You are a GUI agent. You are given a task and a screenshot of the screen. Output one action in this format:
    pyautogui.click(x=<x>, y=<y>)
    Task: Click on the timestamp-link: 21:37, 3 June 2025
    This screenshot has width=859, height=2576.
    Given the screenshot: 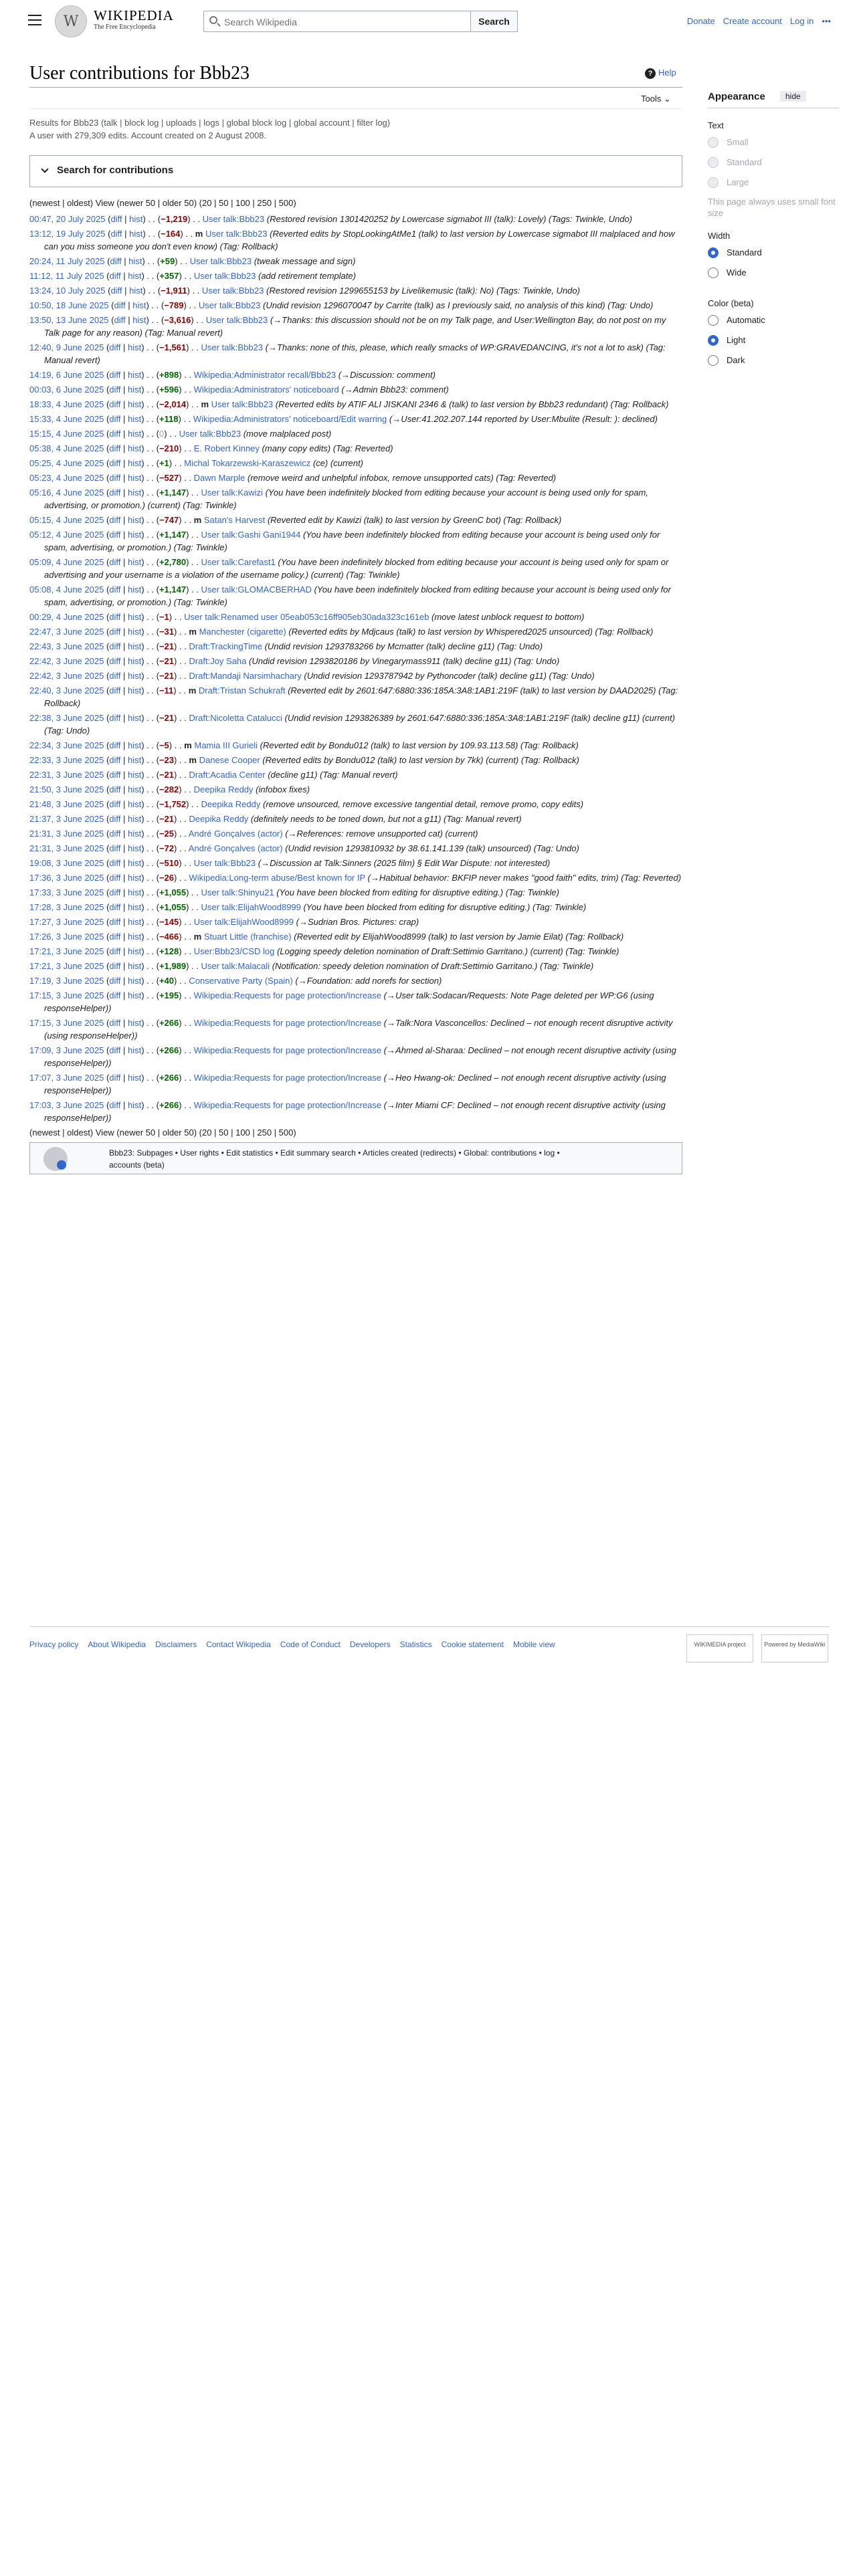 What is the action you would take?
    pyautogui.click(x=66, y=819)
    